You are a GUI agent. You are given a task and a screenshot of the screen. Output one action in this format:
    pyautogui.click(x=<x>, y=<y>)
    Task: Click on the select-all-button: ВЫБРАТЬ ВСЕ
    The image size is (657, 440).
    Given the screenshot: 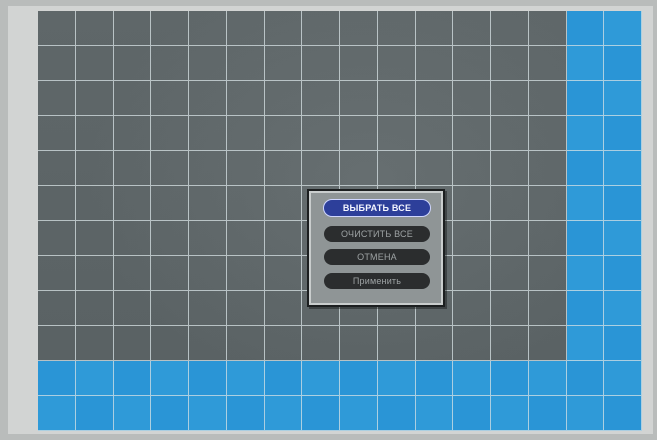 What is the action you would take?
    pyautogui.click(x=377, y=208)
    